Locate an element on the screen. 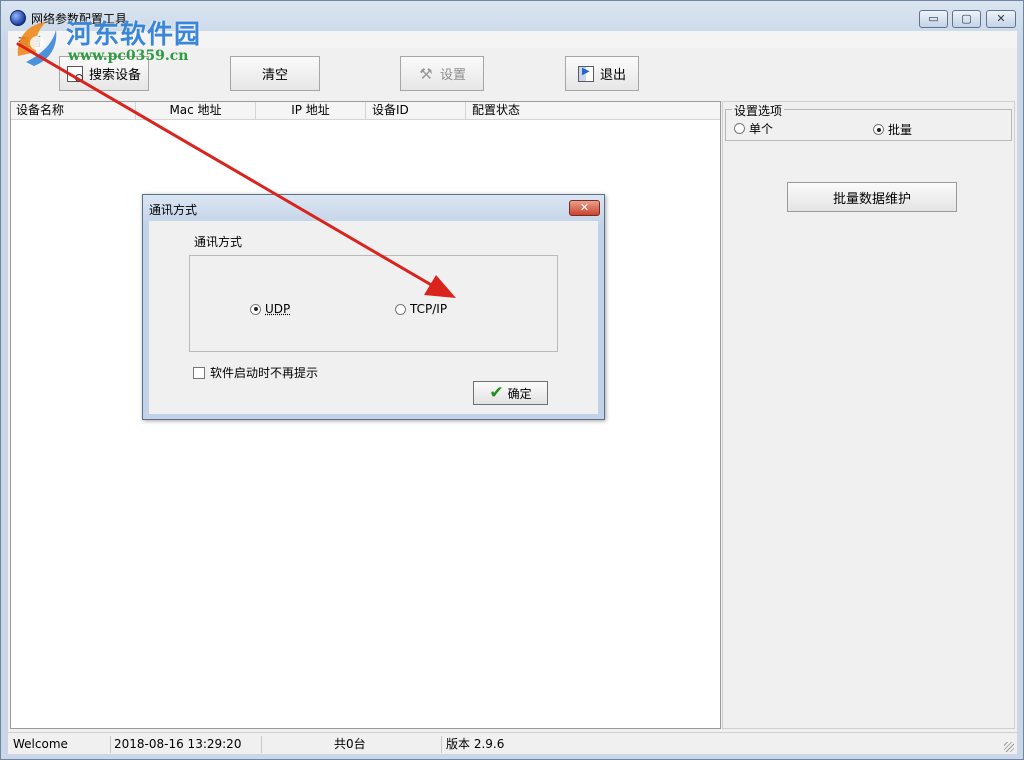 The image size is (1024, 760). clear-label: 清空 is located at coordinates (274, 75).